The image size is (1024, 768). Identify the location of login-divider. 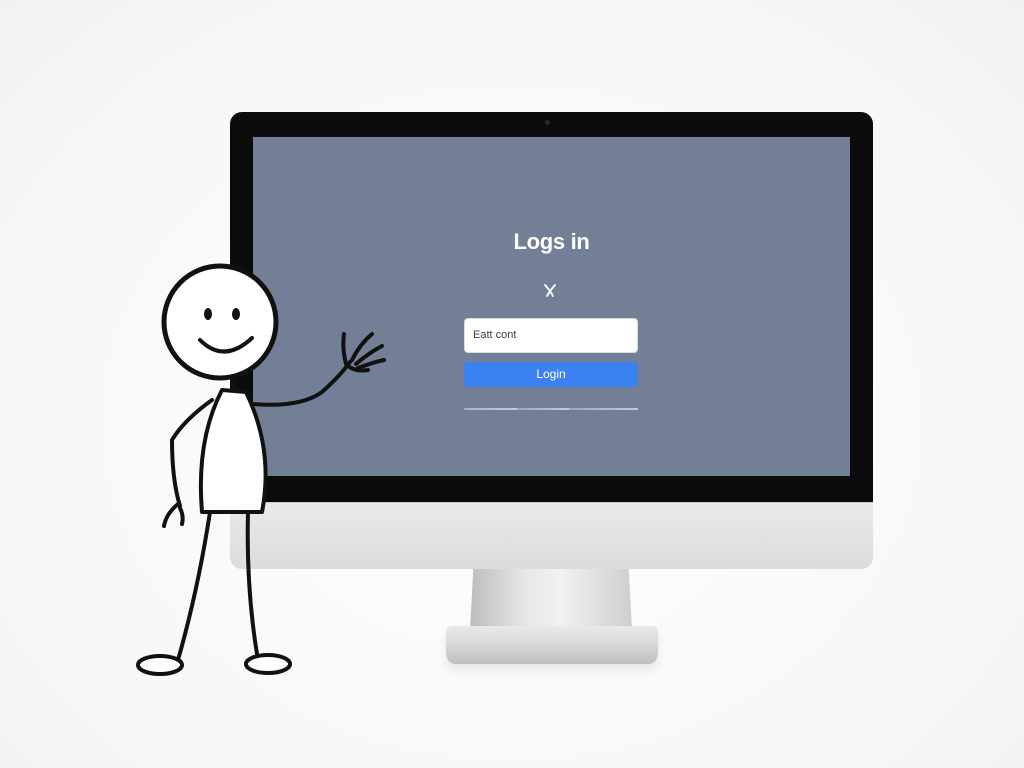
(551, 409).